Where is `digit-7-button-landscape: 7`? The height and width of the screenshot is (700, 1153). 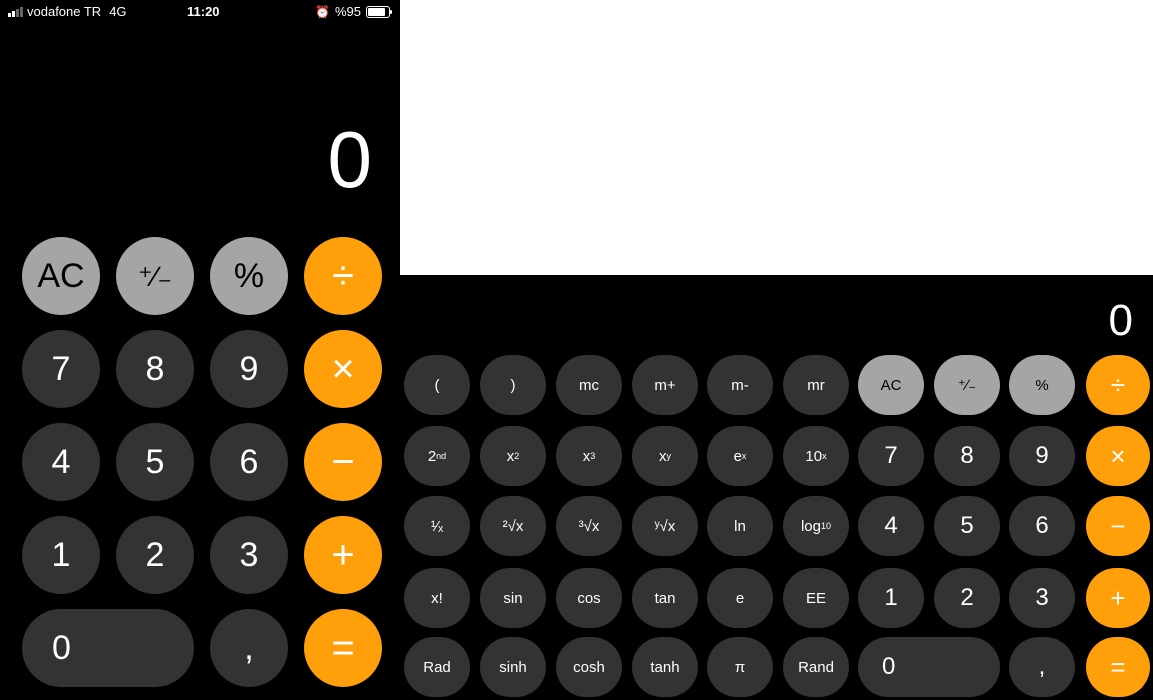
digit-7-button-landscape: 7 is located at coordinates (891, 456).